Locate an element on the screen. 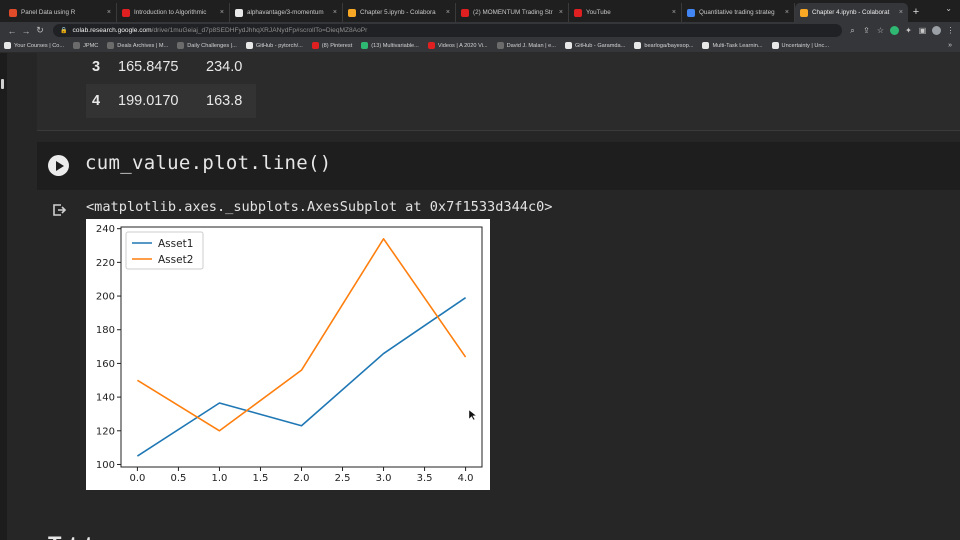 This screenshot has width=960, height=540. play-icon is located at coordinates (59, 165).